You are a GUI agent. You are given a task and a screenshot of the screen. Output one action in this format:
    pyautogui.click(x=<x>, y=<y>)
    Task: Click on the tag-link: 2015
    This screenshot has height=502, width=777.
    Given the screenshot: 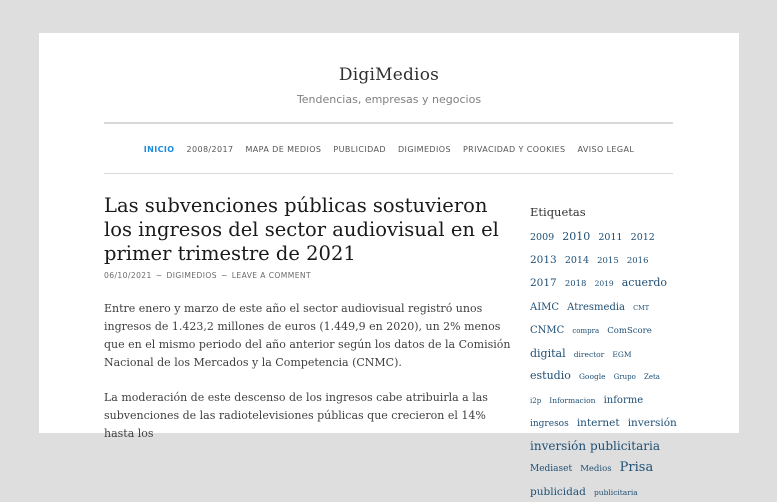 What is the action you would take?
    pyautogui.click(x=608, y=261)
    